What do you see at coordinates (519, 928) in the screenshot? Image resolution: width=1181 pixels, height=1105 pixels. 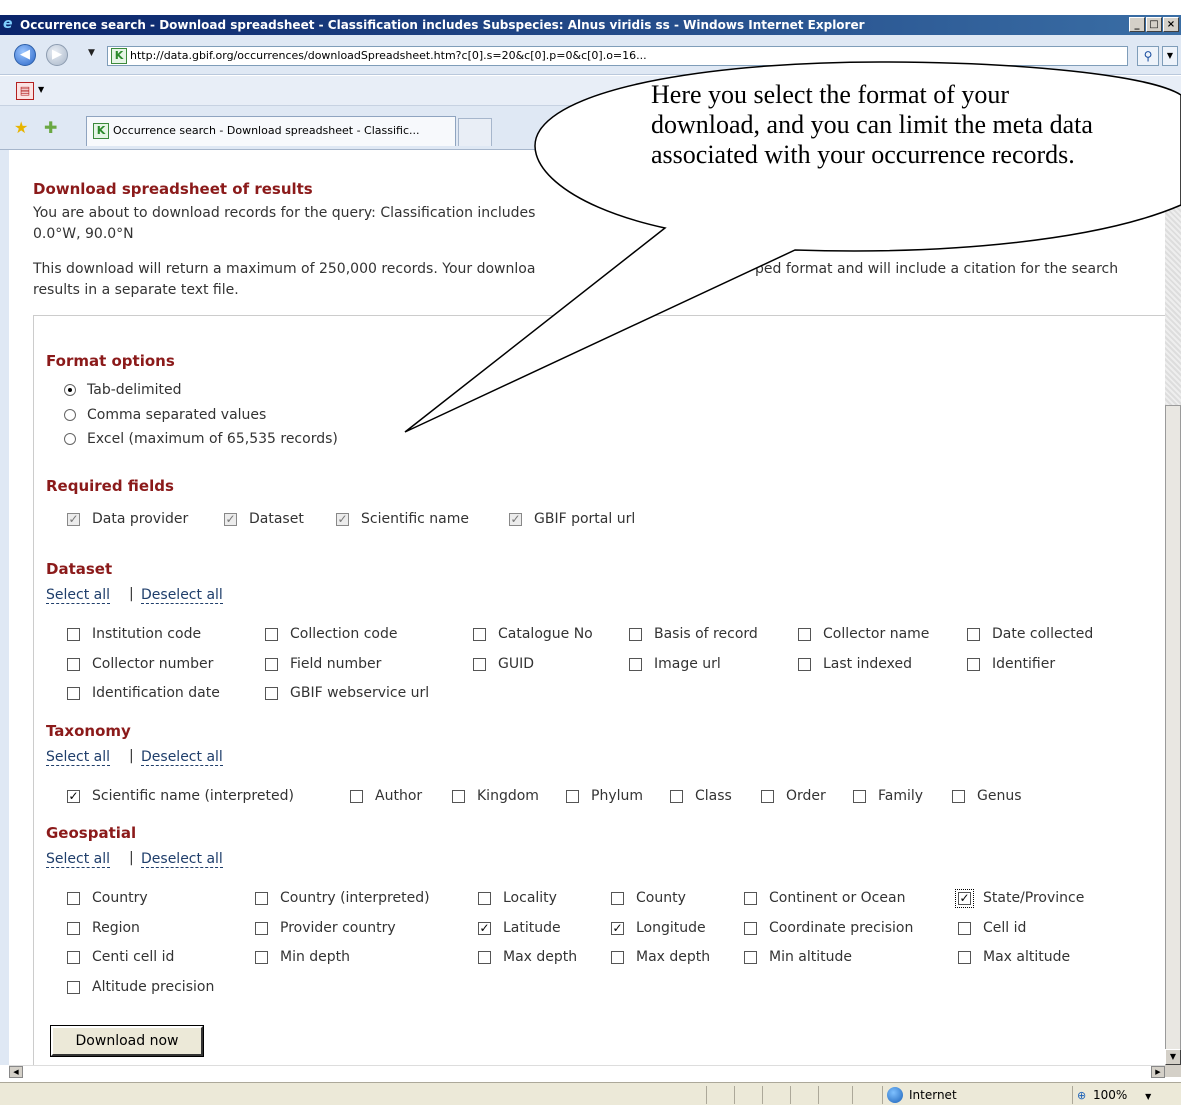 I see `field-latitude: ✓ Latitude` at bounding box center [519, 928].